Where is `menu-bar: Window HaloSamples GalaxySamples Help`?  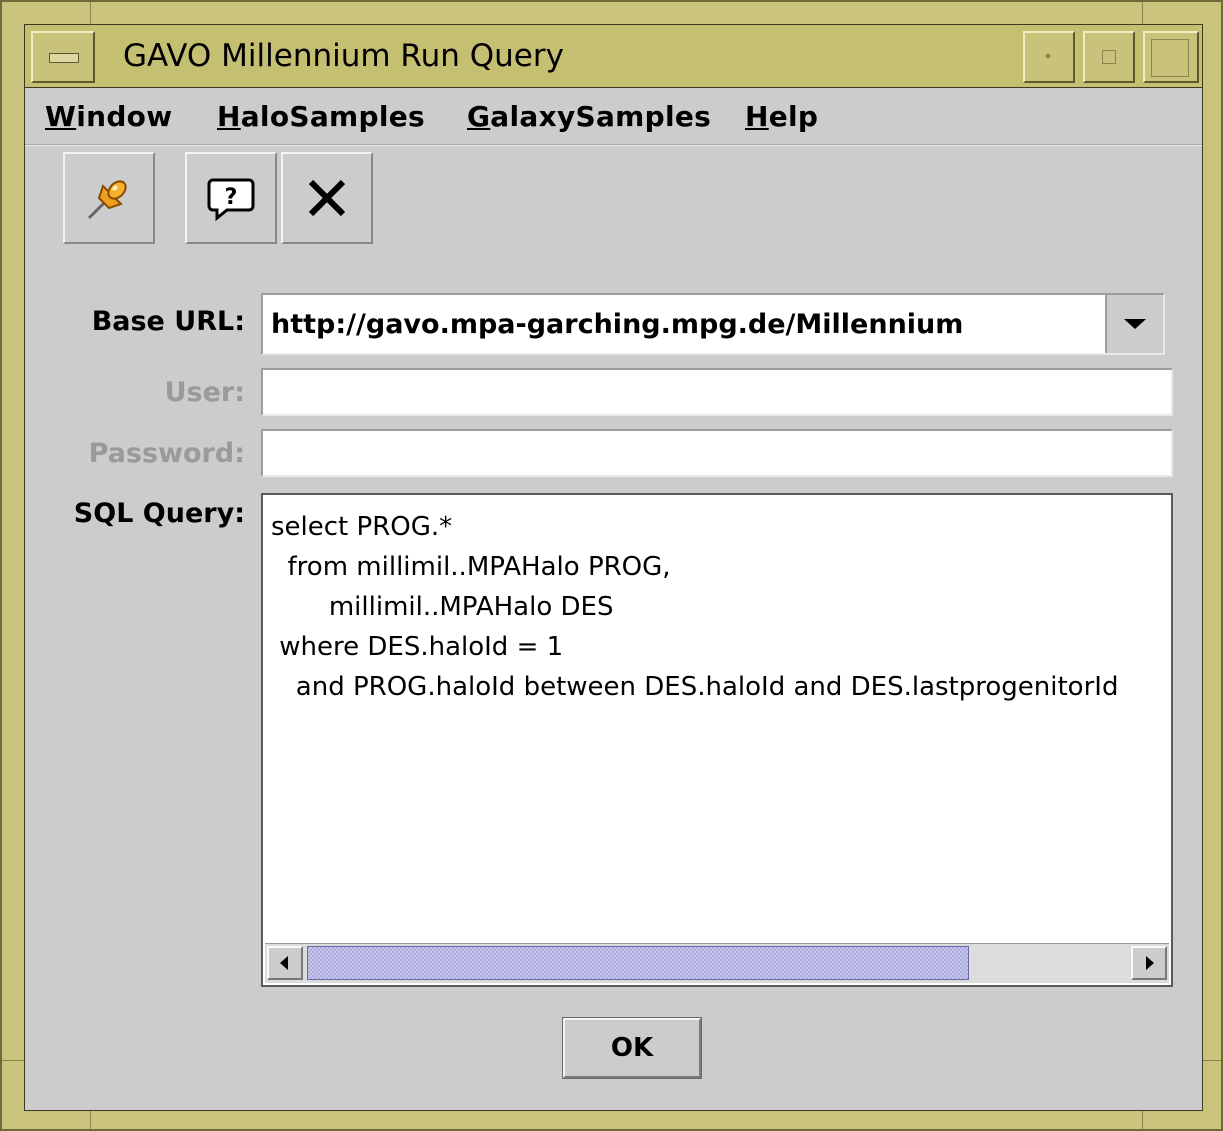
menu-bar: Window HaloSamples GalaxySamples Help is located at coordinates (613, 116).